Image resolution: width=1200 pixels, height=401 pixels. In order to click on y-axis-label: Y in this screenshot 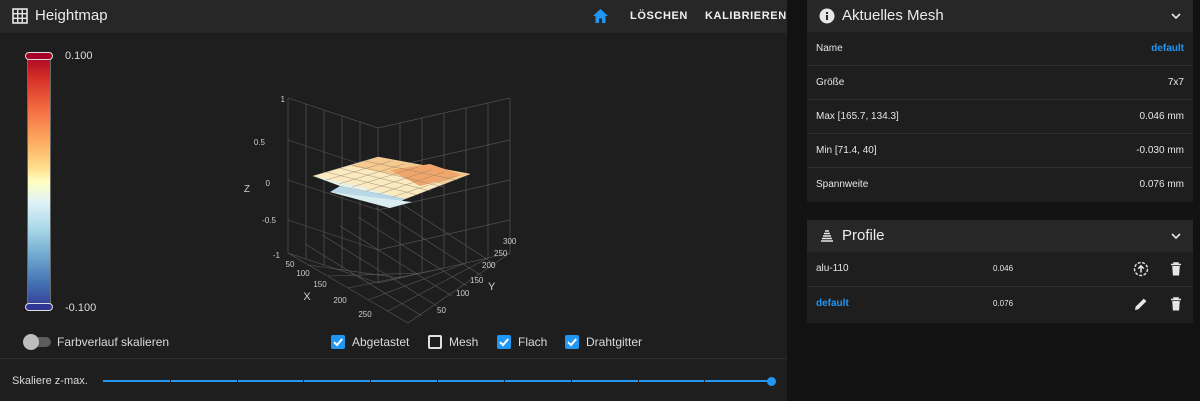, I will do `click(492, 287)`.